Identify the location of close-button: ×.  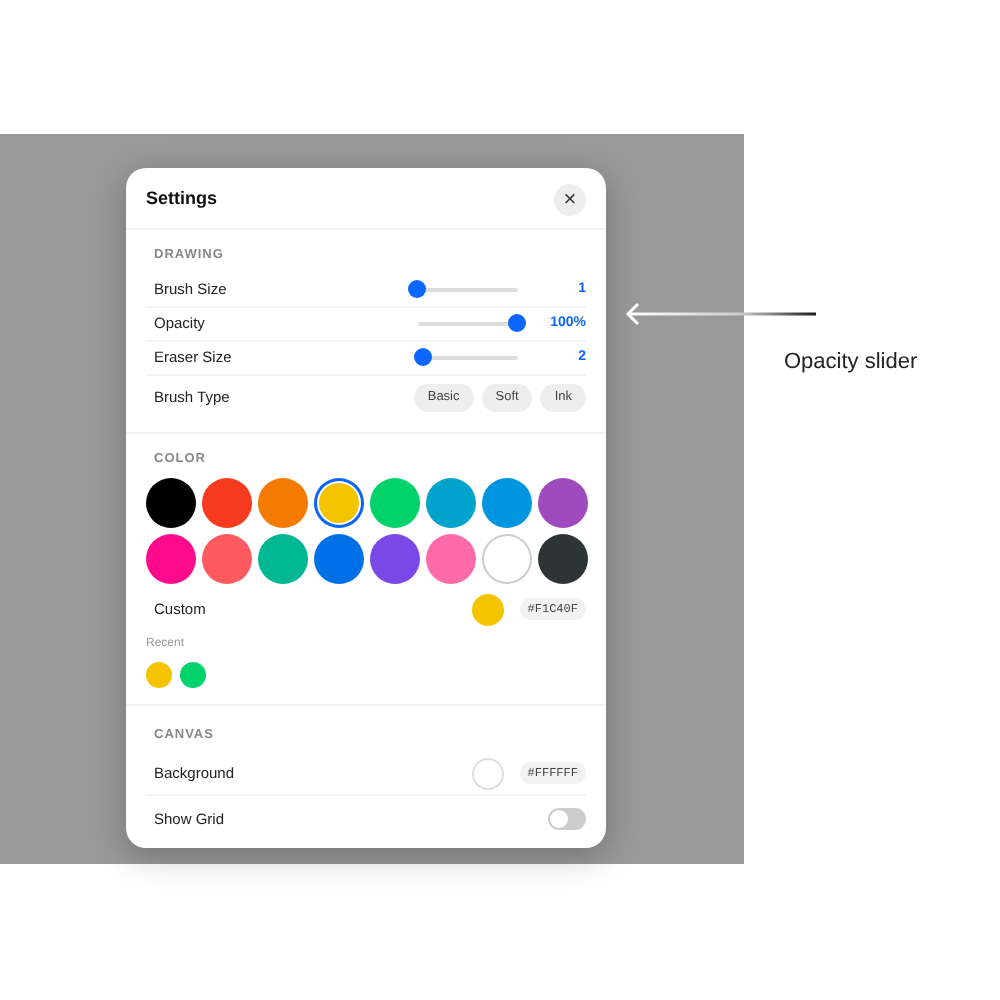
(570, 200).